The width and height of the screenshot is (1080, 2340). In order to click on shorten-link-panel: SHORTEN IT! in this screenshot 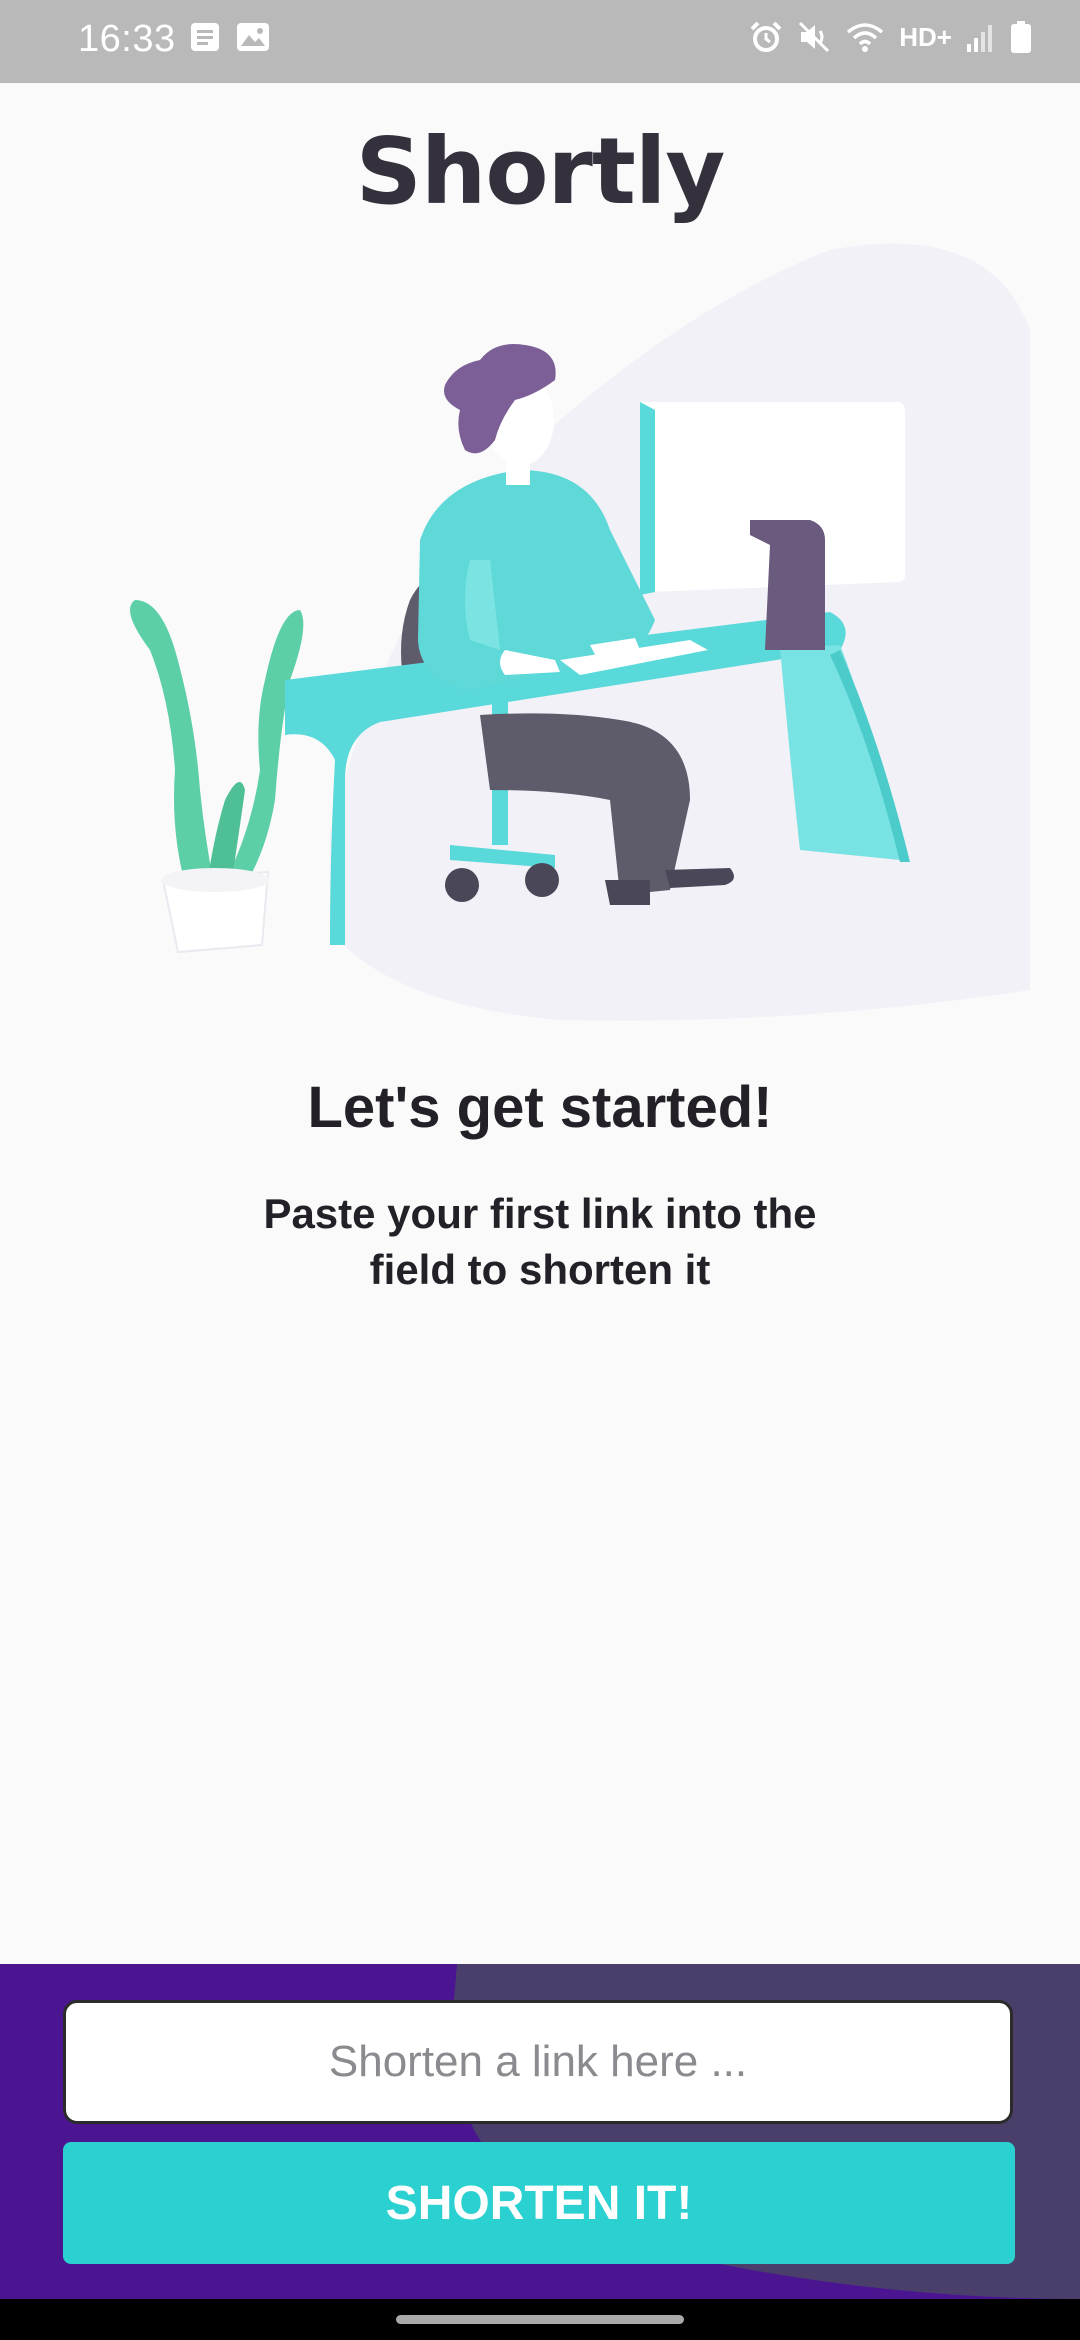, I will do `click(540, 2131)`.